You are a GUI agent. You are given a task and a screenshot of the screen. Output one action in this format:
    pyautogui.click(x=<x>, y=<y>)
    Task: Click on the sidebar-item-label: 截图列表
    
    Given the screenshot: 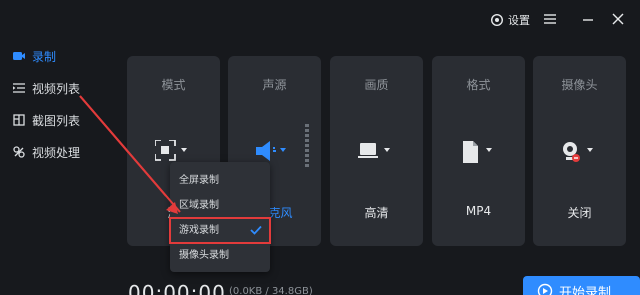 What is the action you would take?
    pyautogui.click(x=56, y=120)
    